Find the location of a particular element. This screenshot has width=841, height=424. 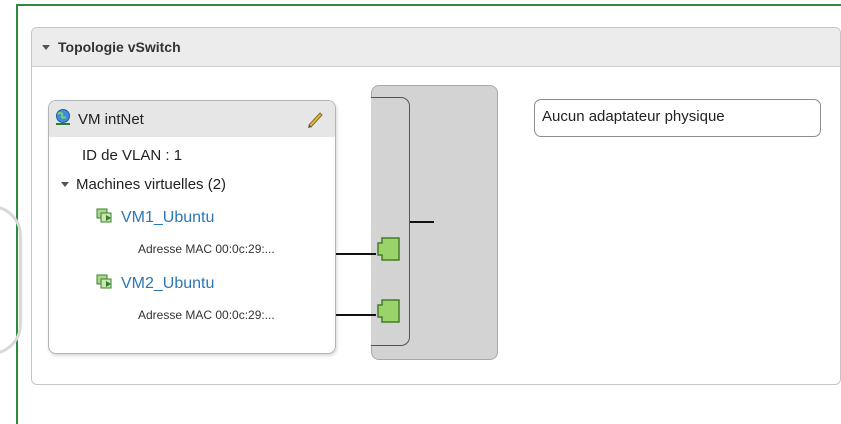

vm-item: VM1_Ubuntu is located at coordinates (154, 217).